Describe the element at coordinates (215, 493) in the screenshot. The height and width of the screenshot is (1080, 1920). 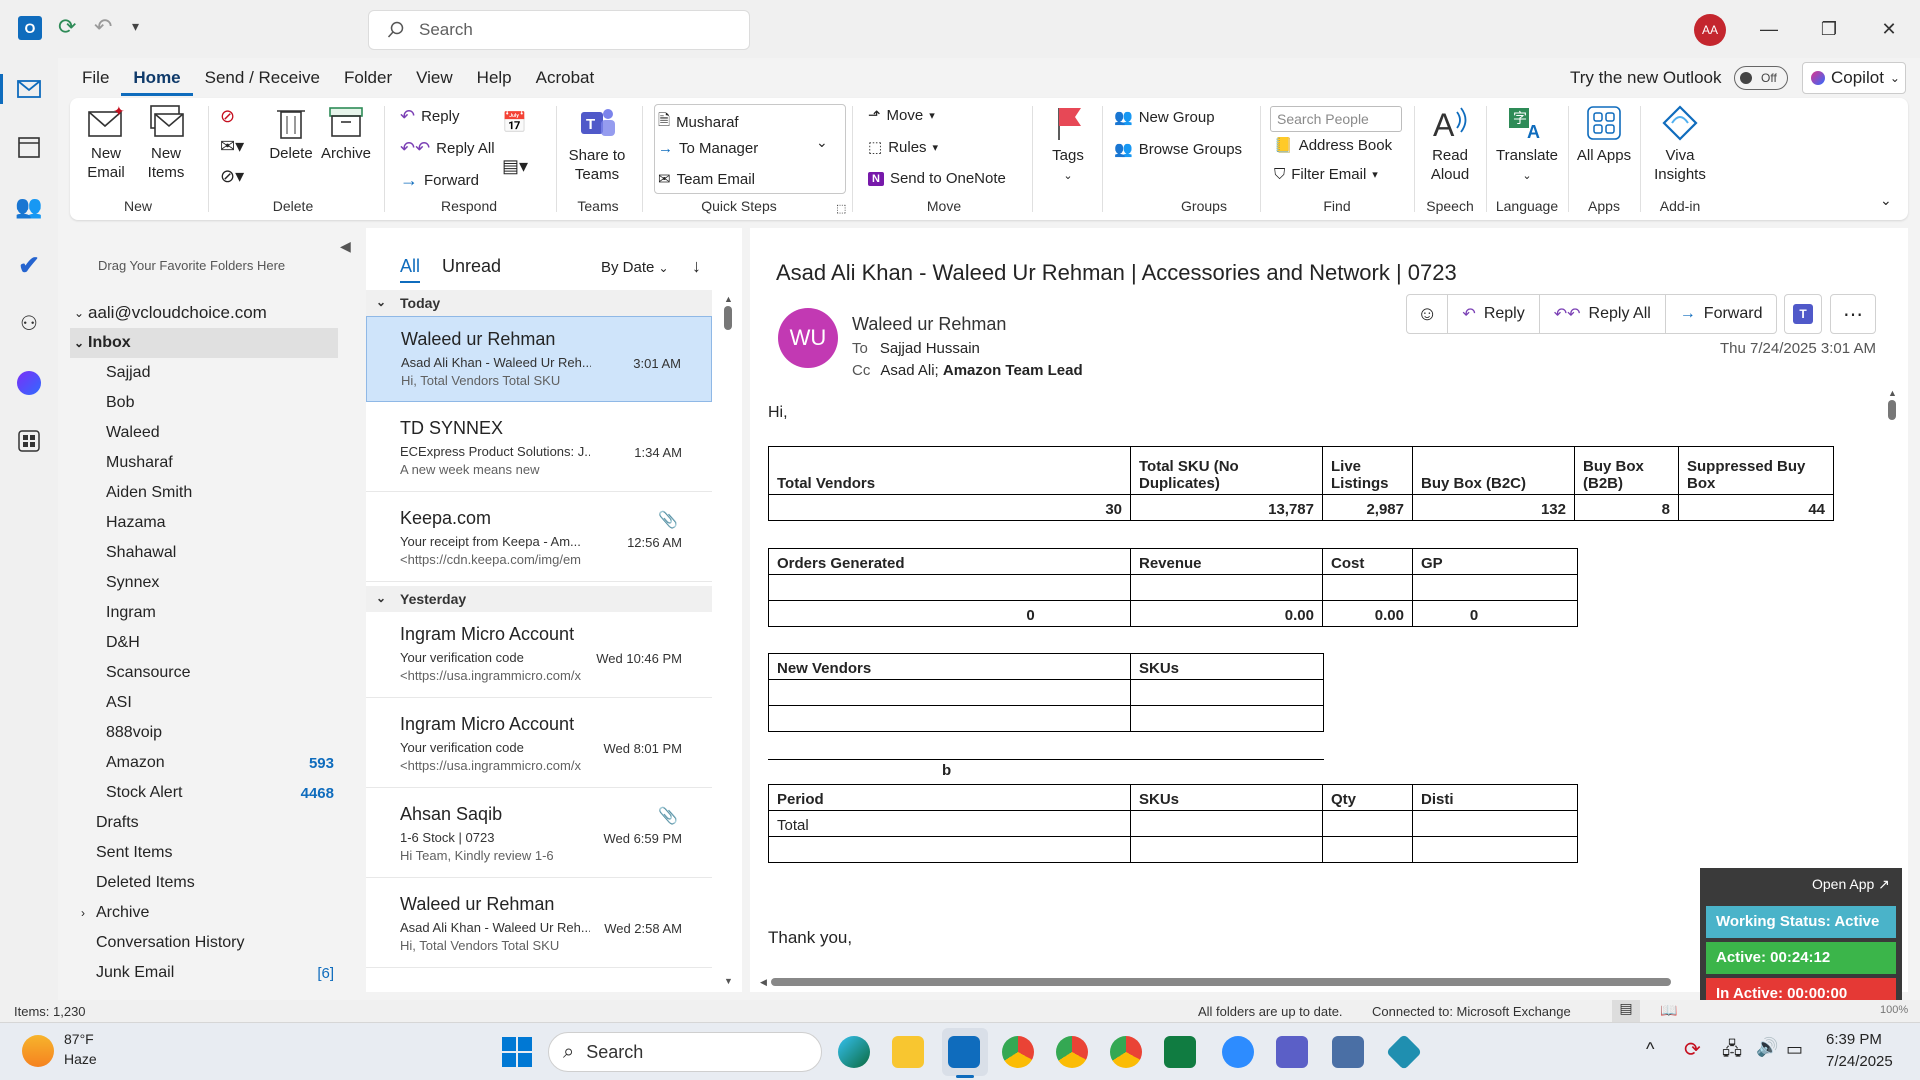
I see `folder-item: Aiden Smith` at that location.